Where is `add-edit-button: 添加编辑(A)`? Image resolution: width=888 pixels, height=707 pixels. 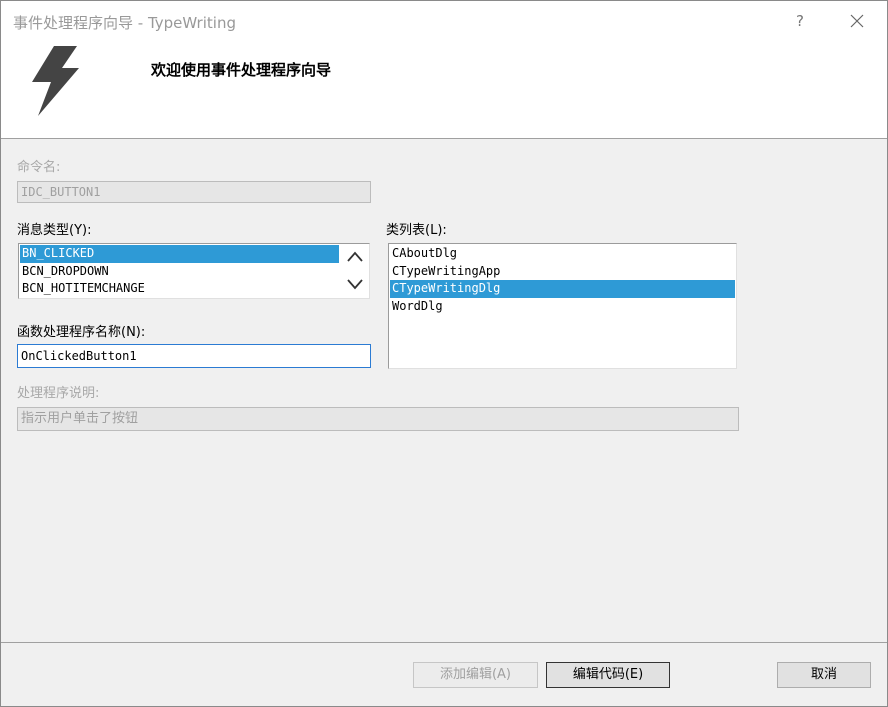 add-edit-button: 添加编辑(A) is located at coordinates (475, 675).